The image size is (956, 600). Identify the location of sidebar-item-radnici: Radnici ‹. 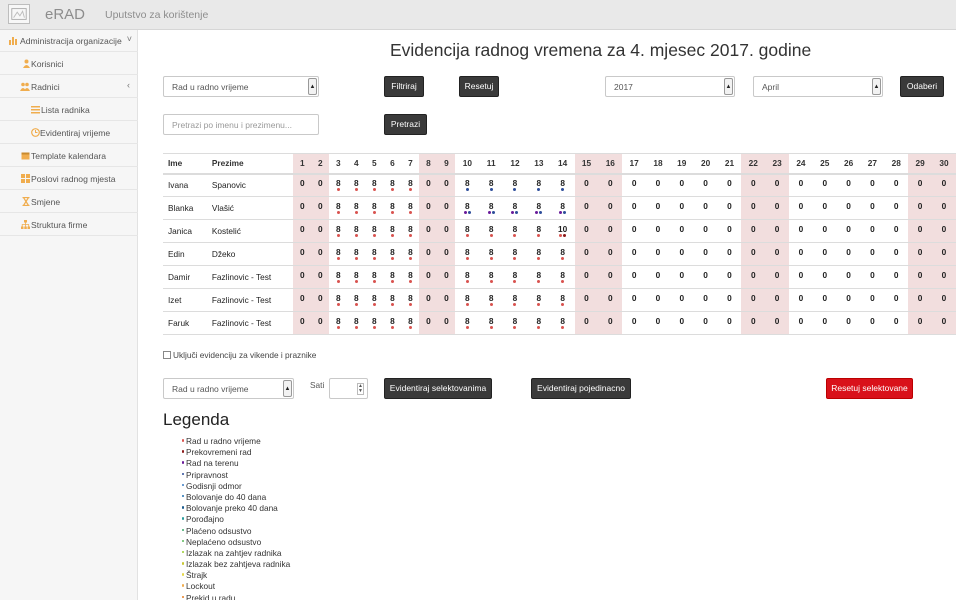
(69, 87).